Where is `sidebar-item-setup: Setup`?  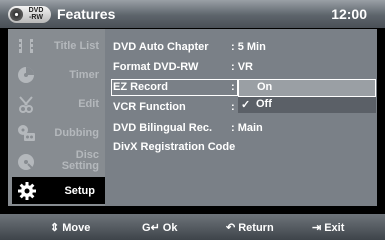
sidebar-item-setup: Setup is located at coordinates (58, 190).